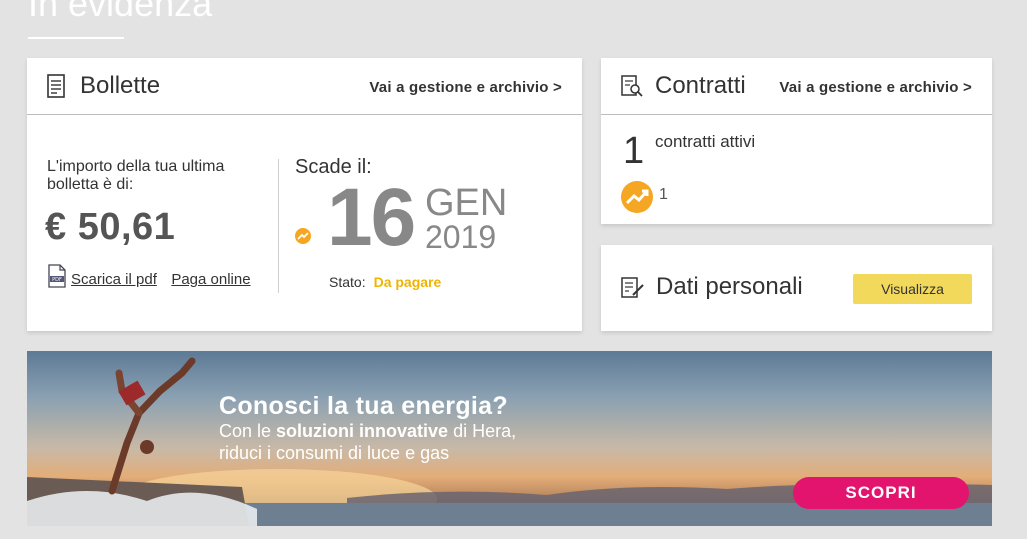 The width and height of the screenshot is (1027, 539). Describe the element at coordinates (278, 226) in the screenshot. I see `vertical-divider` at that location.